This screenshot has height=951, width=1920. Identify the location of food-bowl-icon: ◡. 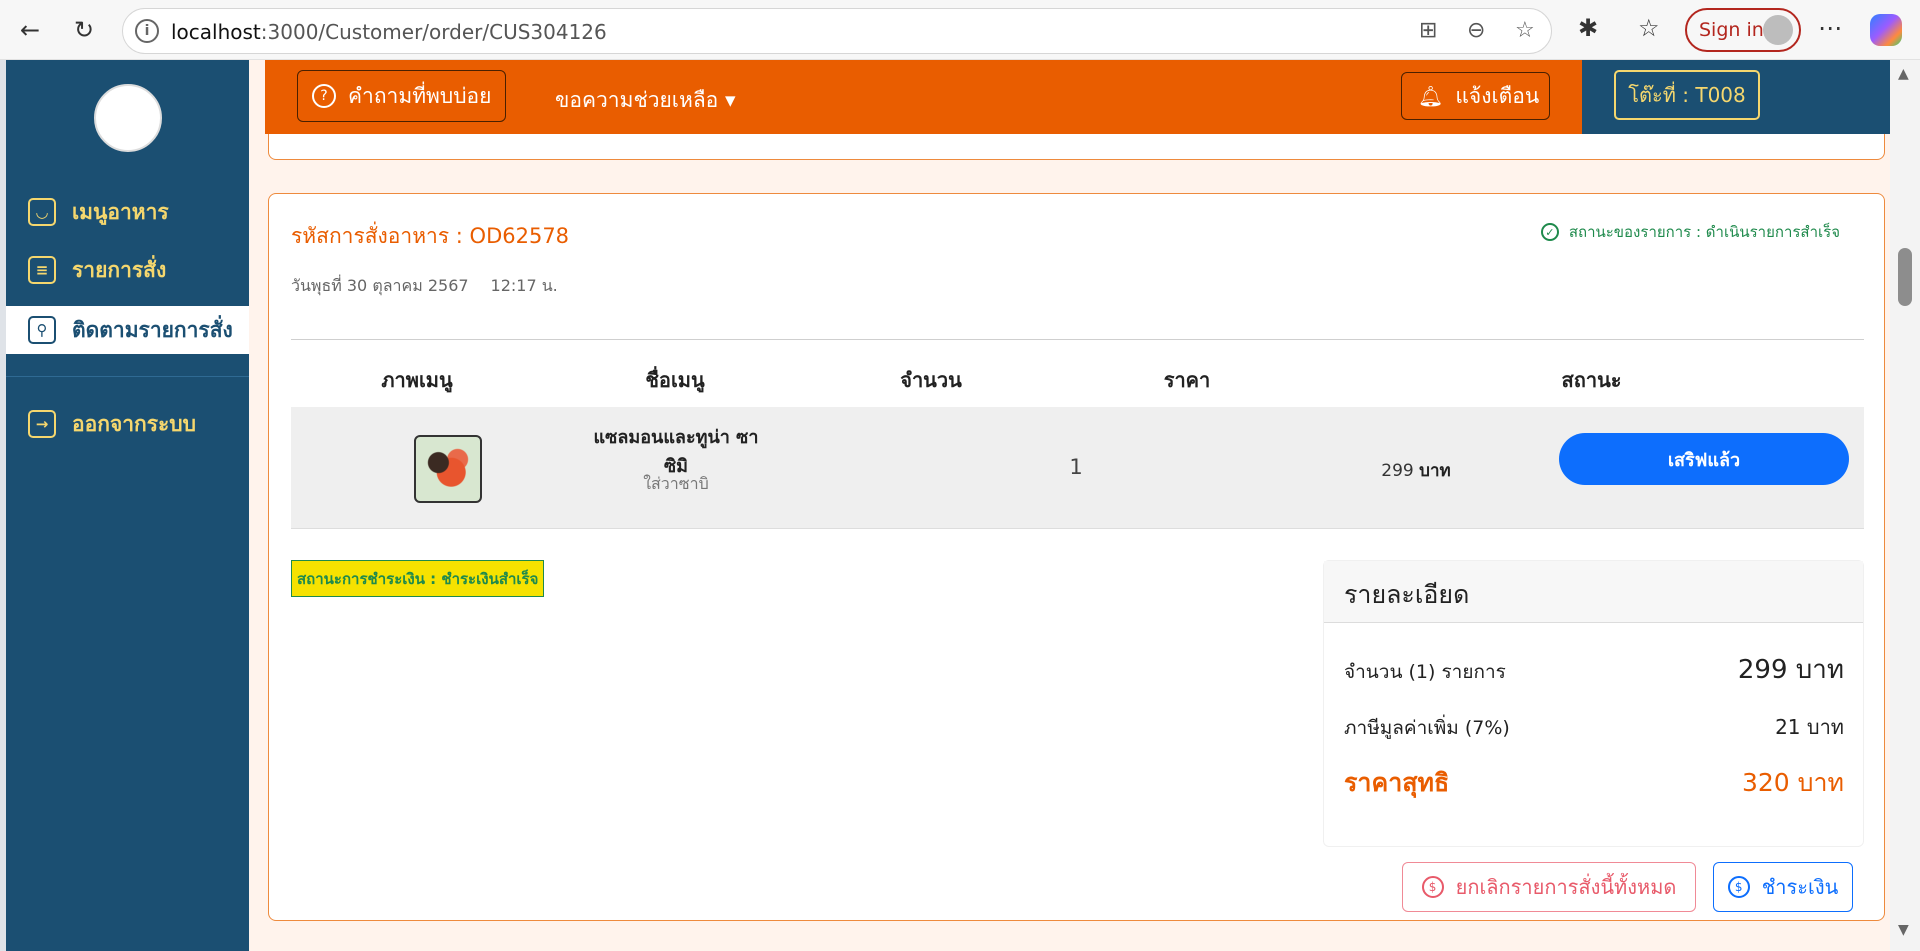
(42, 212).